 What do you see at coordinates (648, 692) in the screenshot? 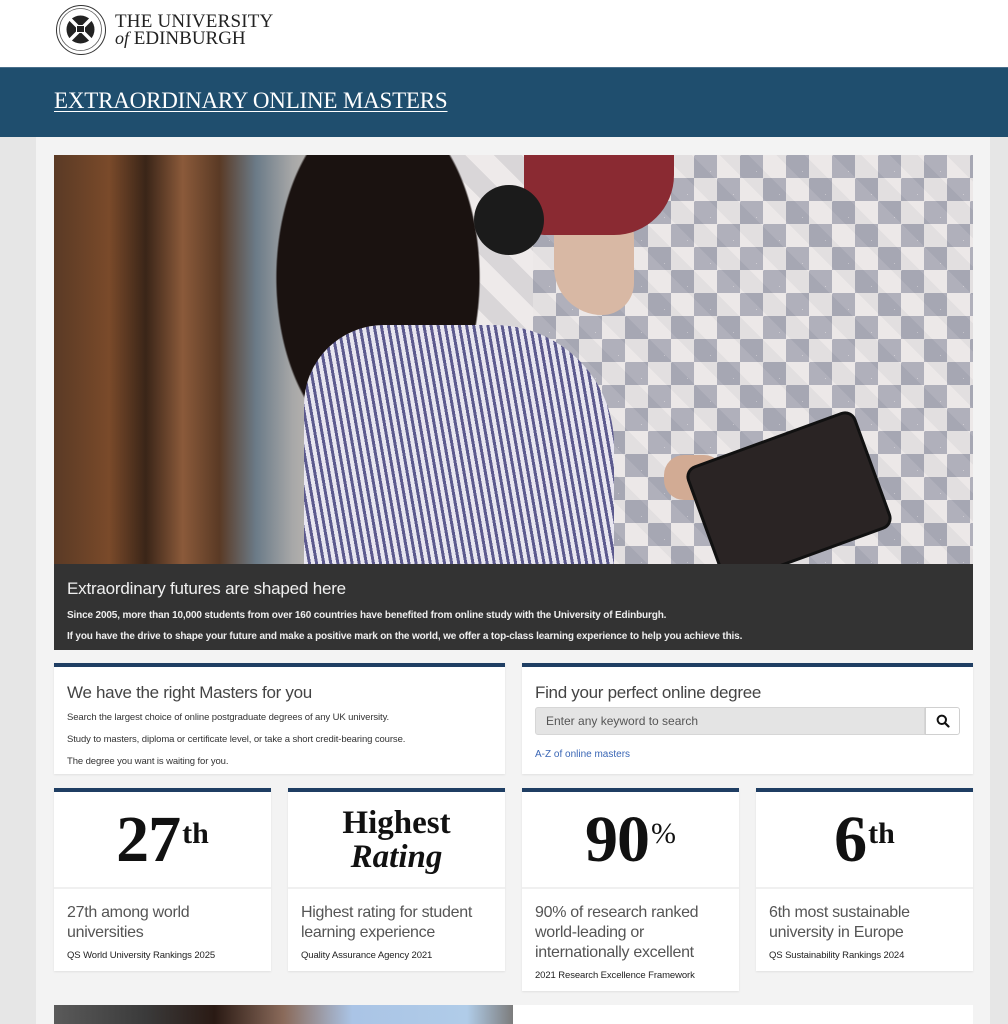
I see `search-card-heading: Find your perfect online degree` at bounding box center [648, 692].